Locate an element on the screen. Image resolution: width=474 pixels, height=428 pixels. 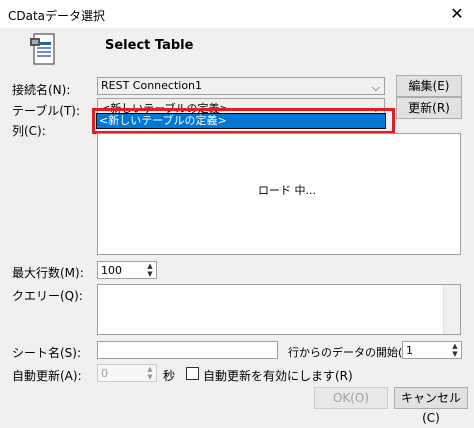
auto-refresh-value: 0 is located at coordinates (104, 373).